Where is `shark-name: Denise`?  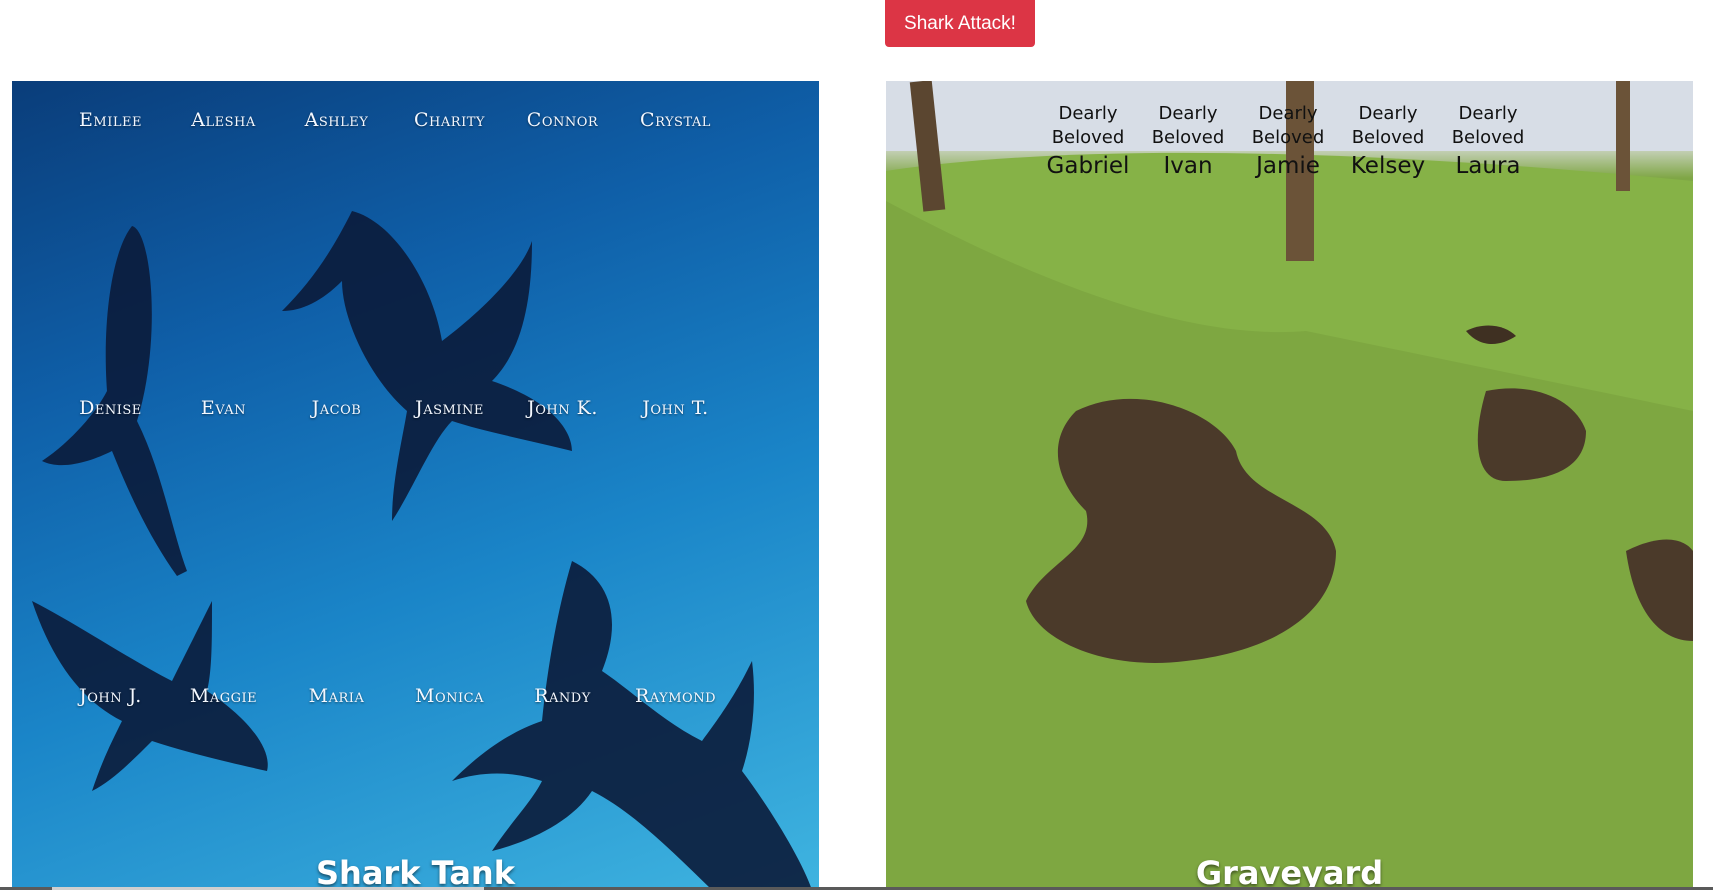 shark-name: Denise is located at coordinates (110, 408).